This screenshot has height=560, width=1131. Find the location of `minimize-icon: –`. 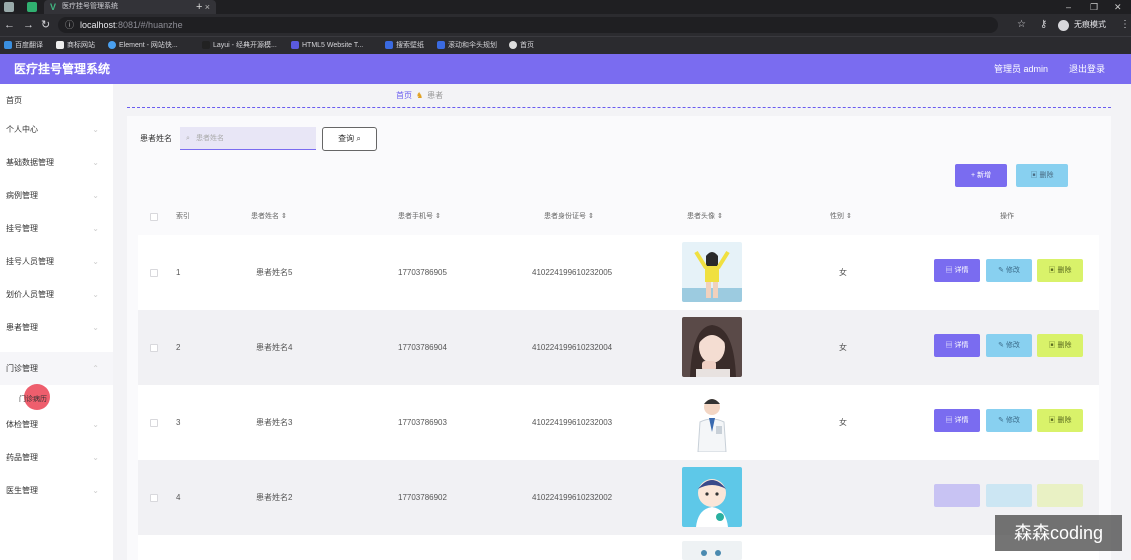

minimize-icon: – is located at coordinates (1068, 7).